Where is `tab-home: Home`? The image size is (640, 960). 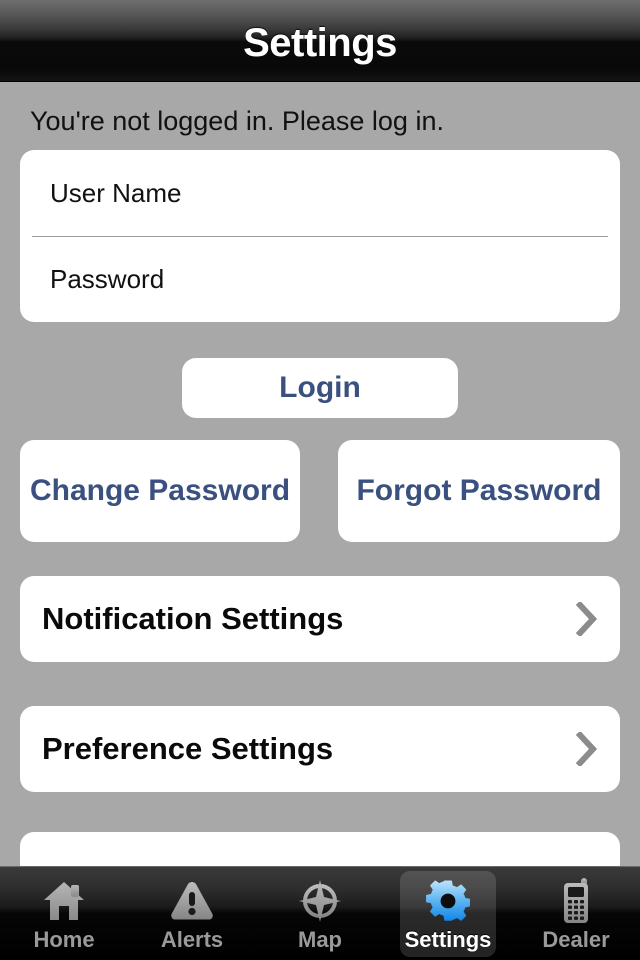
tab-home: Home is located at coordinates (64, 913).